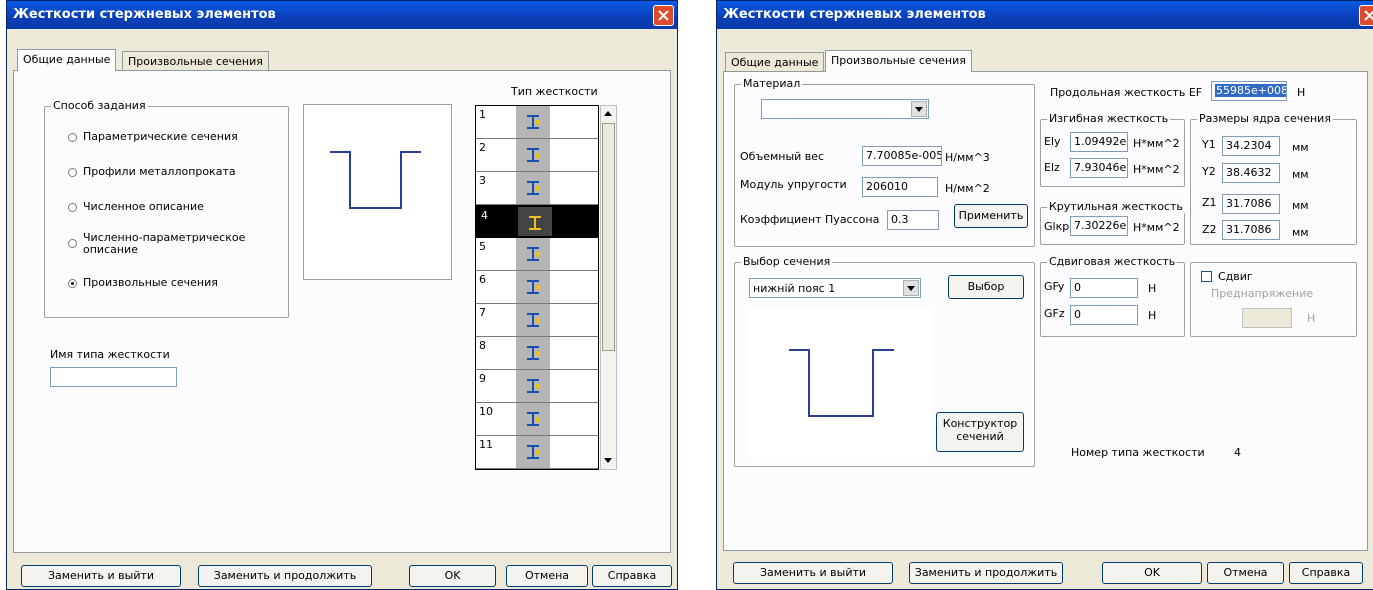  I want to click on scroll-thumb, so click(608, 237).